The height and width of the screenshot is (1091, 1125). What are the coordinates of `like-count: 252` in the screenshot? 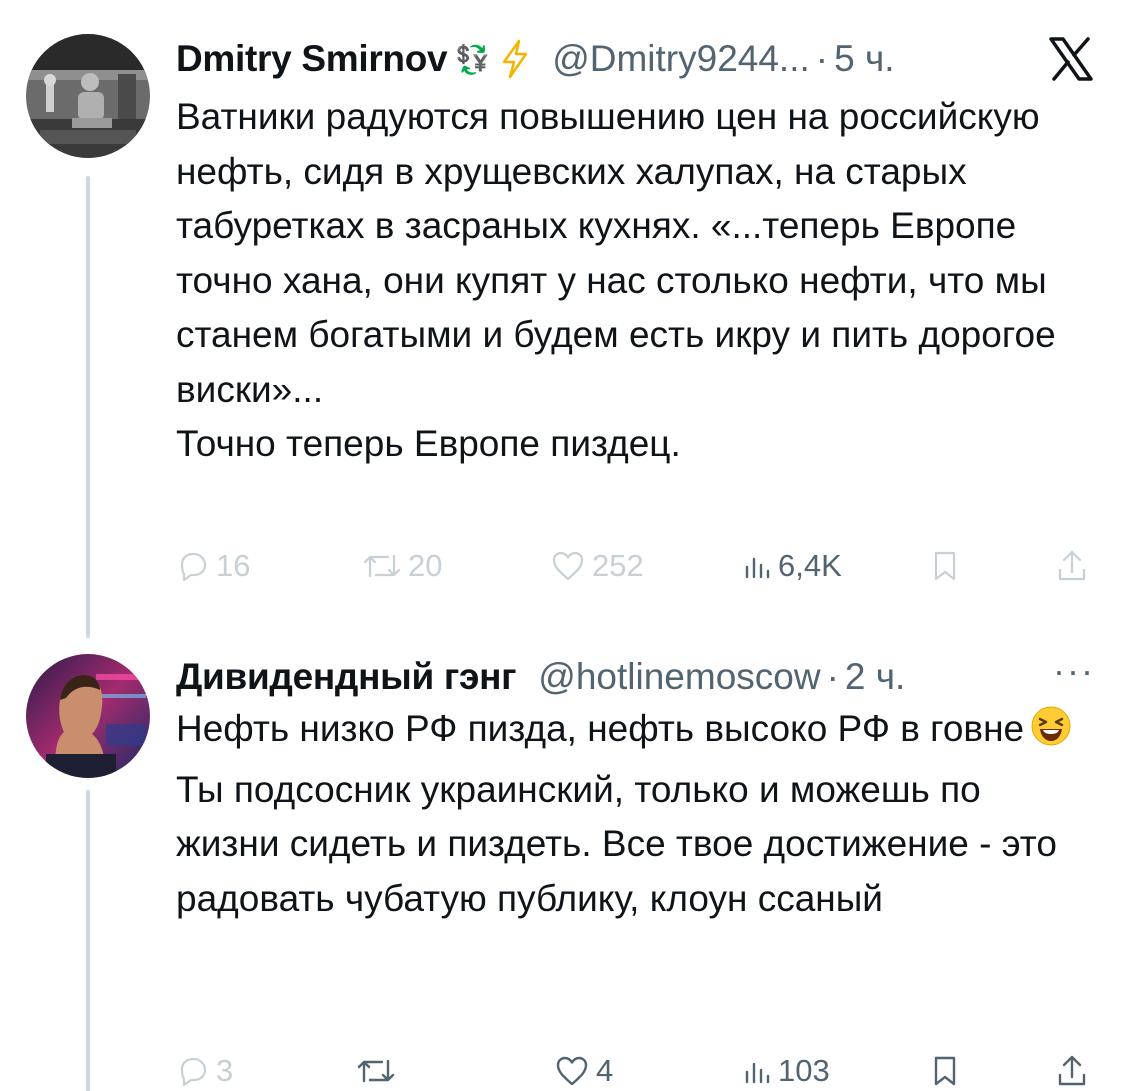 It's located at (618, 565).